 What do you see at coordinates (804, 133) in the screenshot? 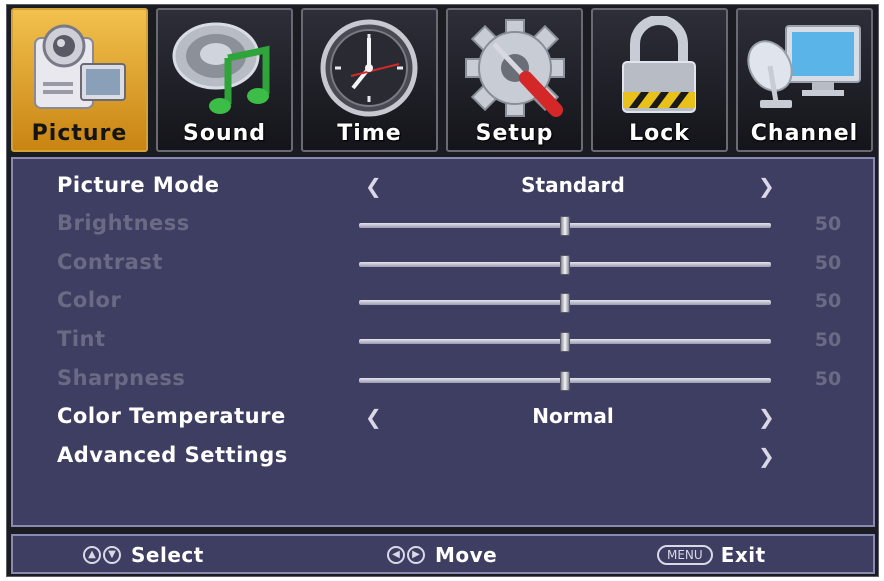
I see `tab-label: Channel` at bounding box center [804, 133].